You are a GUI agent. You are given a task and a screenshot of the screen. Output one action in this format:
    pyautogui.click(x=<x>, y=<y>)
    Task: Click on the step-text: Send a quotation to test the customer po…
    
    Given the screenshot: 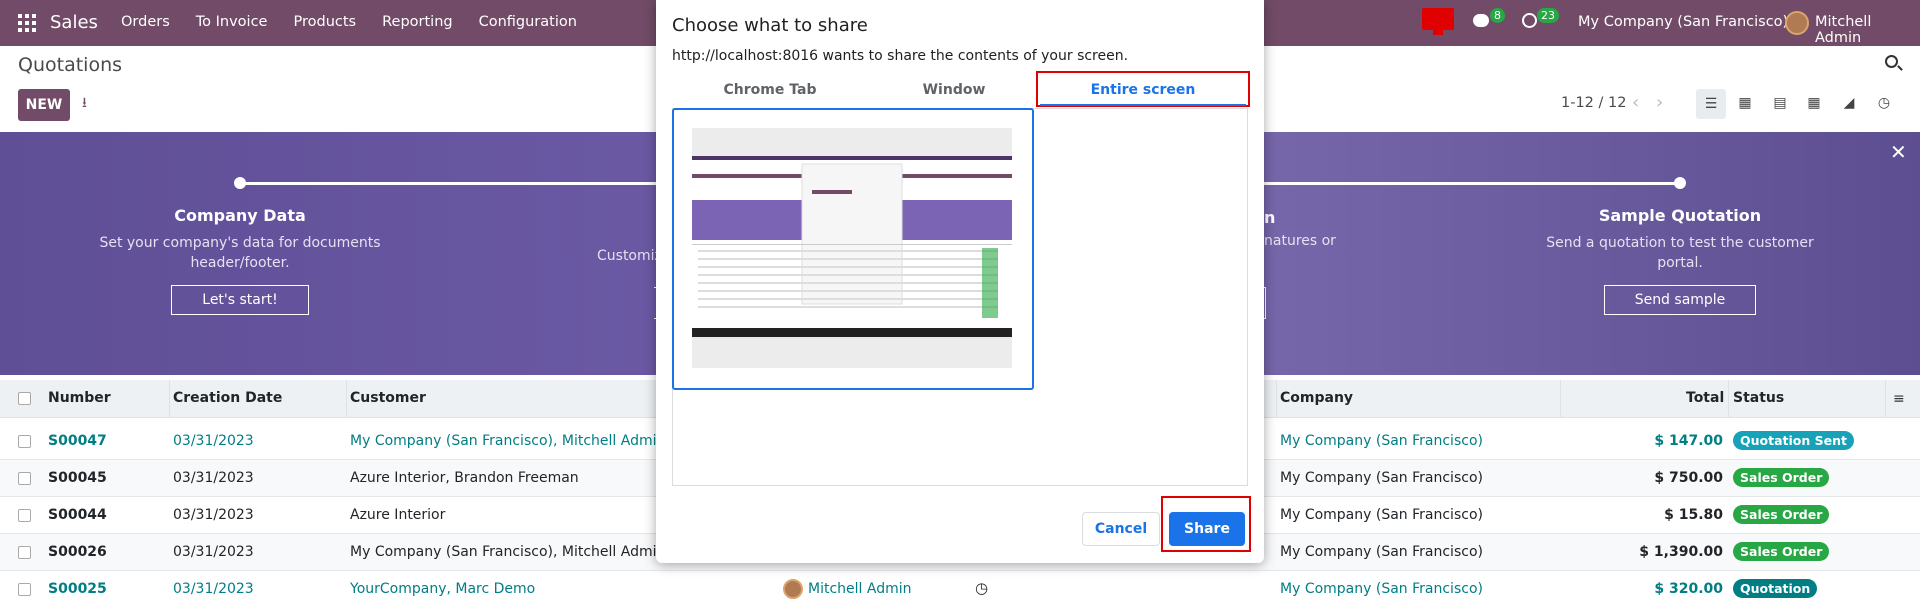 What is the action you would take?
    pyautogui.click(x=1680, y=253)
    